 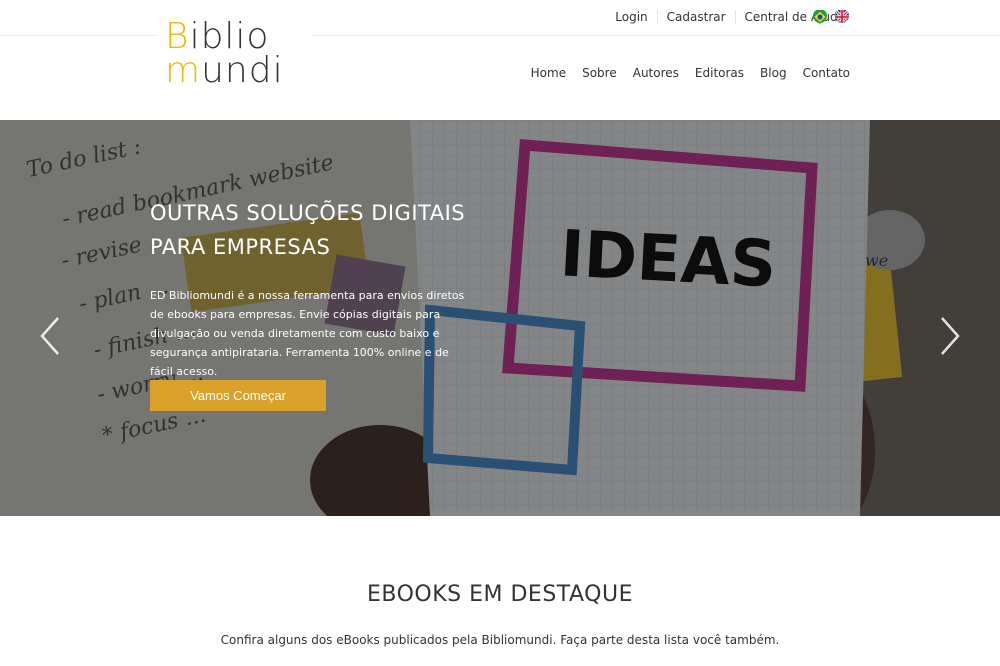 What do you see at coordinates (656, 73) in the screenshot?
I see `nav-authors: Autores` at bounding box center [656, 73].